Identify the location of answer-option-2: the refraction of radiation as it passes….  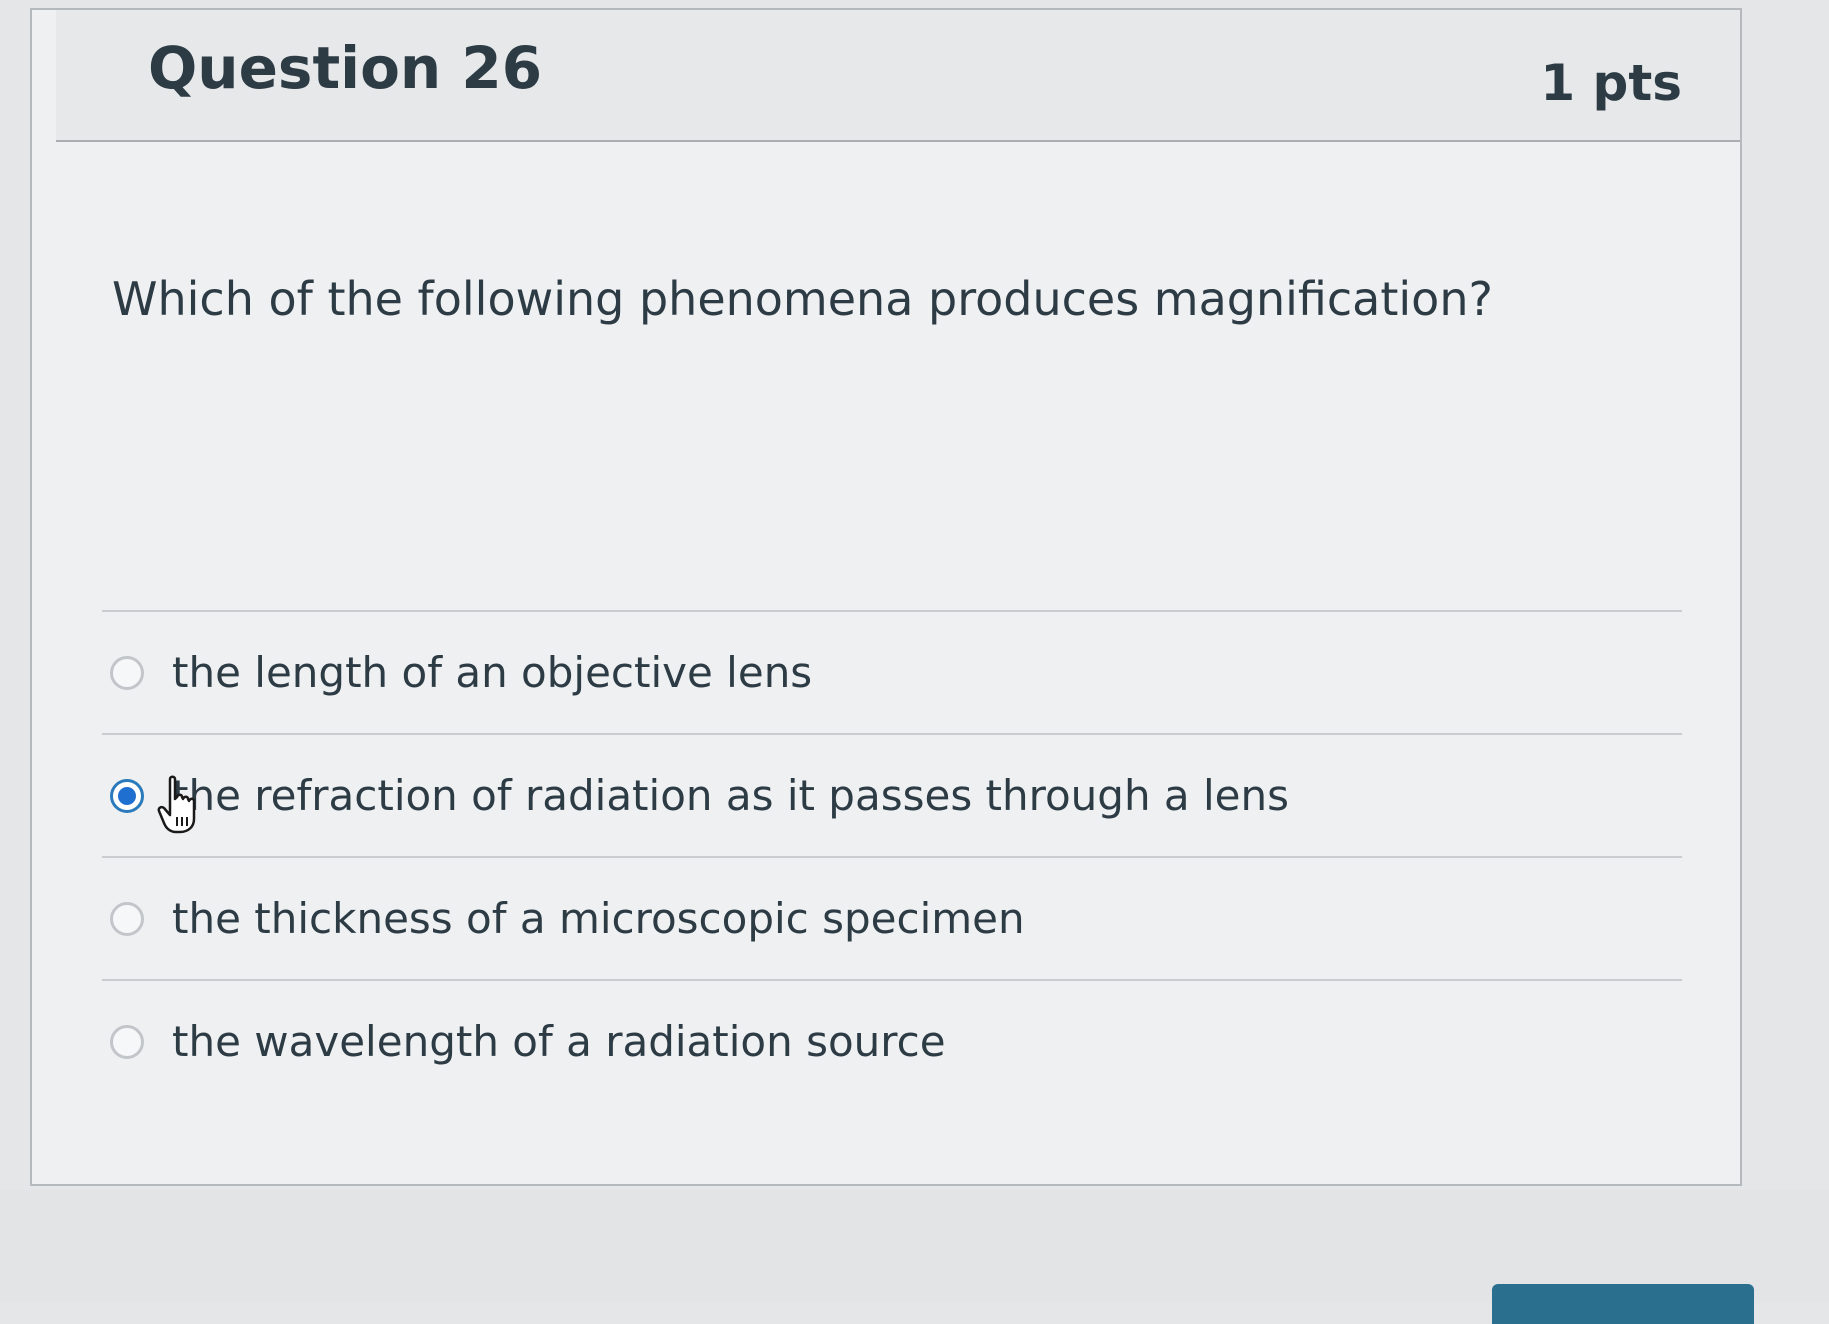
(882, 795).